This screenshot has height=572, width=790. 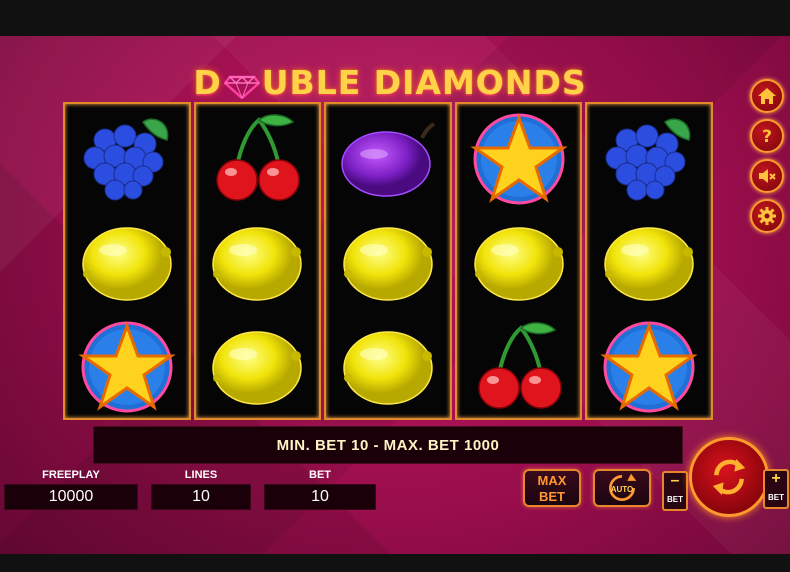 What do you see at coordinates (388, 159) in the screenshot?
I see `plum-symbol` at bounding box center [388, 159].